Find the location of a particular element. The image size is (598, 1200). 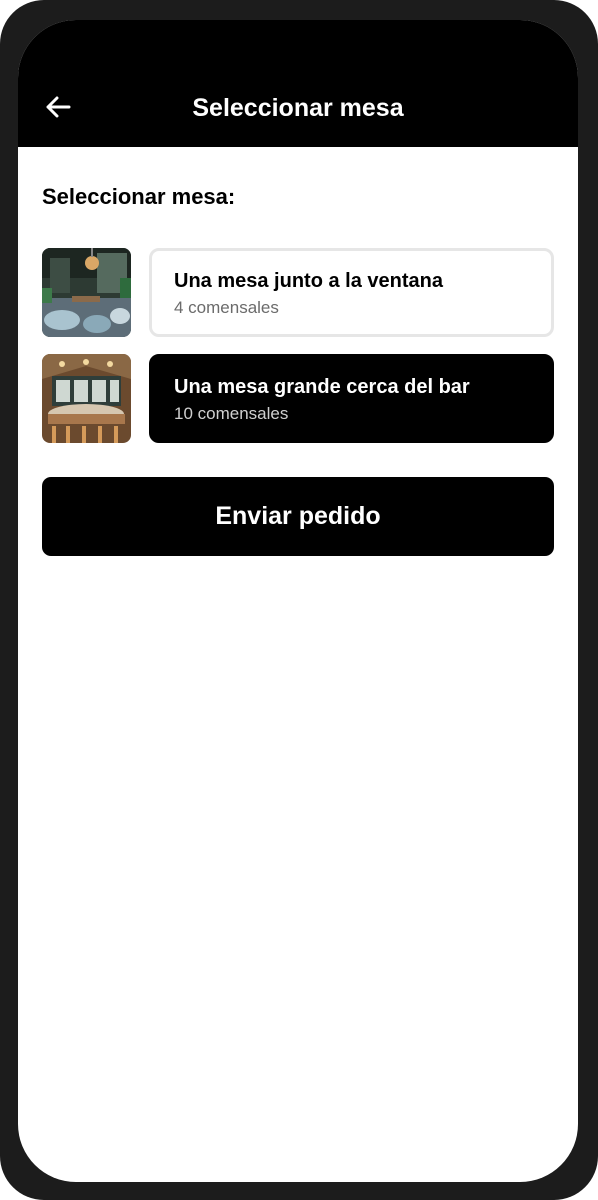

table-option-window: Una mesa junto a la ventana 4 comensales is located at coordinates (298, 293).